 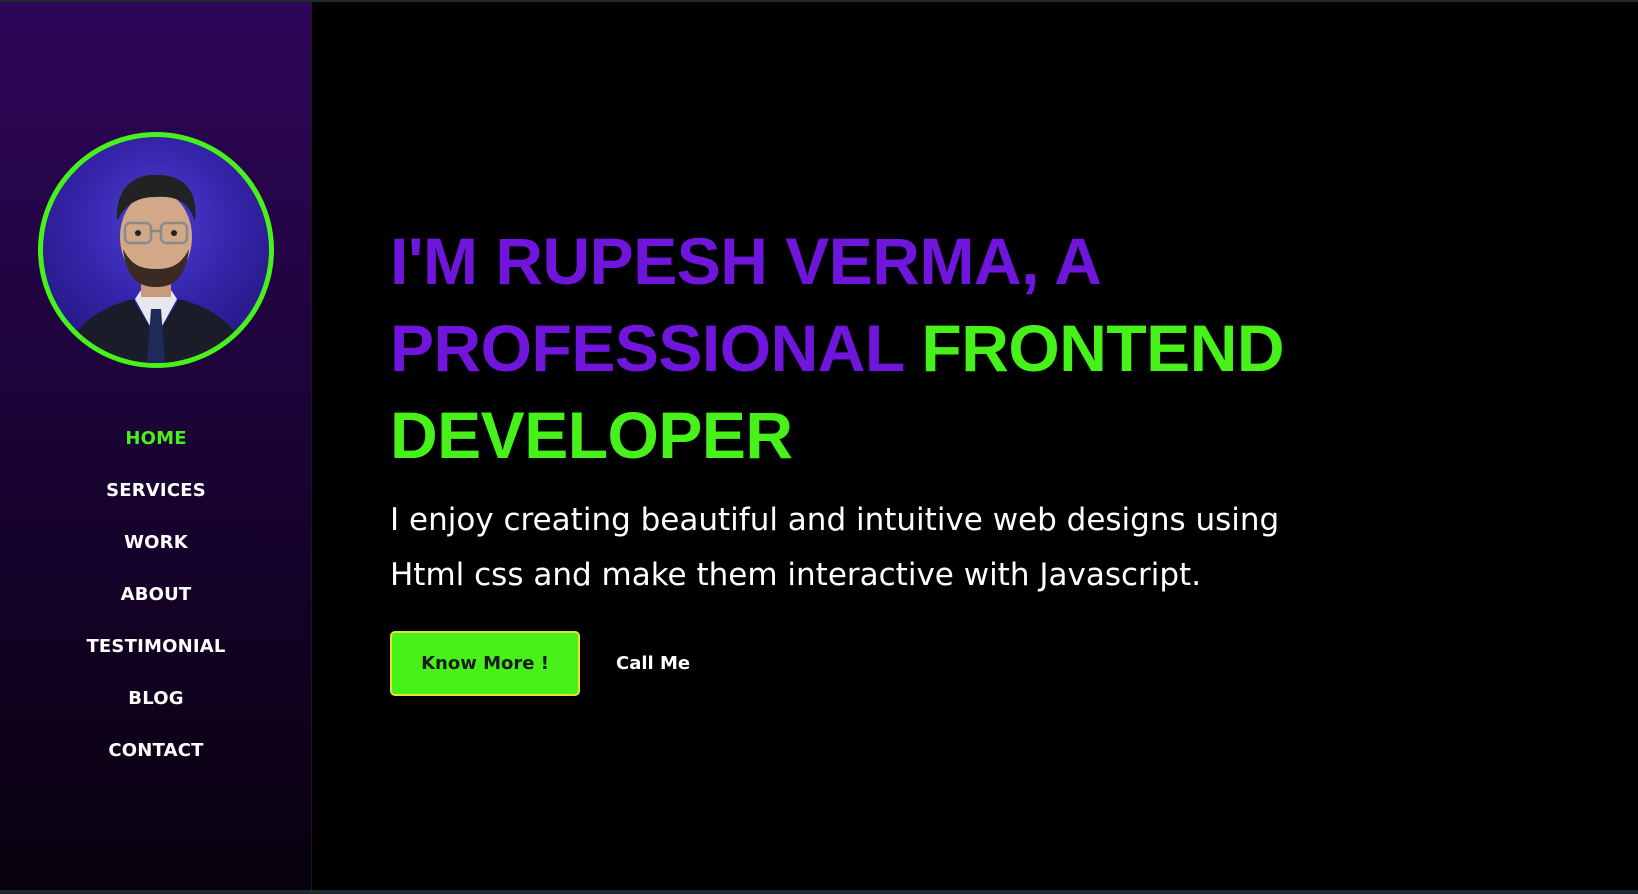 I want to click on hero-actions: Know More ! Call Me, so click(x=990, y=663).